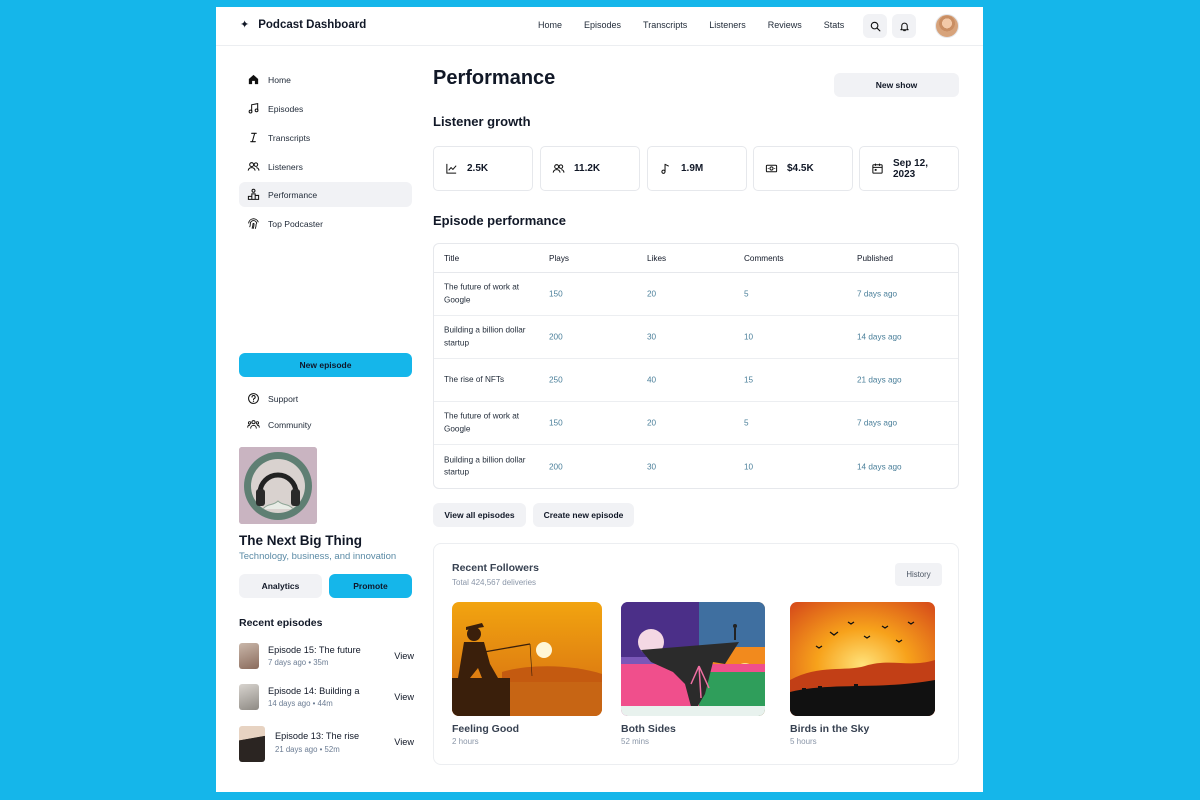 The image size is (1200, 800). I want to click on history-button: History, so click(918, 574).